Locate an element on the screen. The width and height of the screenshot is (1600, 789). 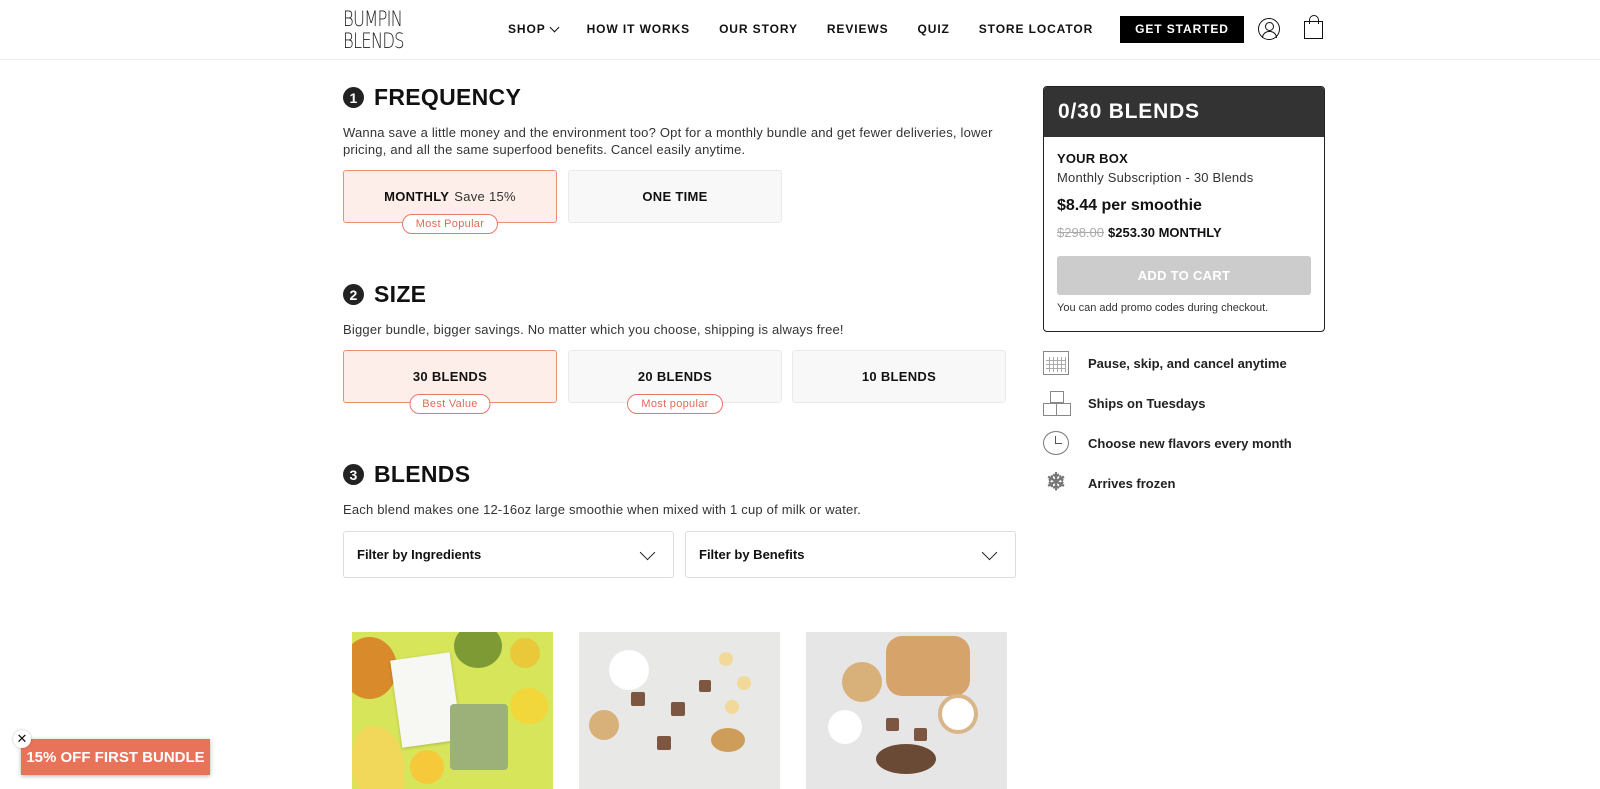
your-box-label: YOUR BOX is located at coordinates (1092, 158).